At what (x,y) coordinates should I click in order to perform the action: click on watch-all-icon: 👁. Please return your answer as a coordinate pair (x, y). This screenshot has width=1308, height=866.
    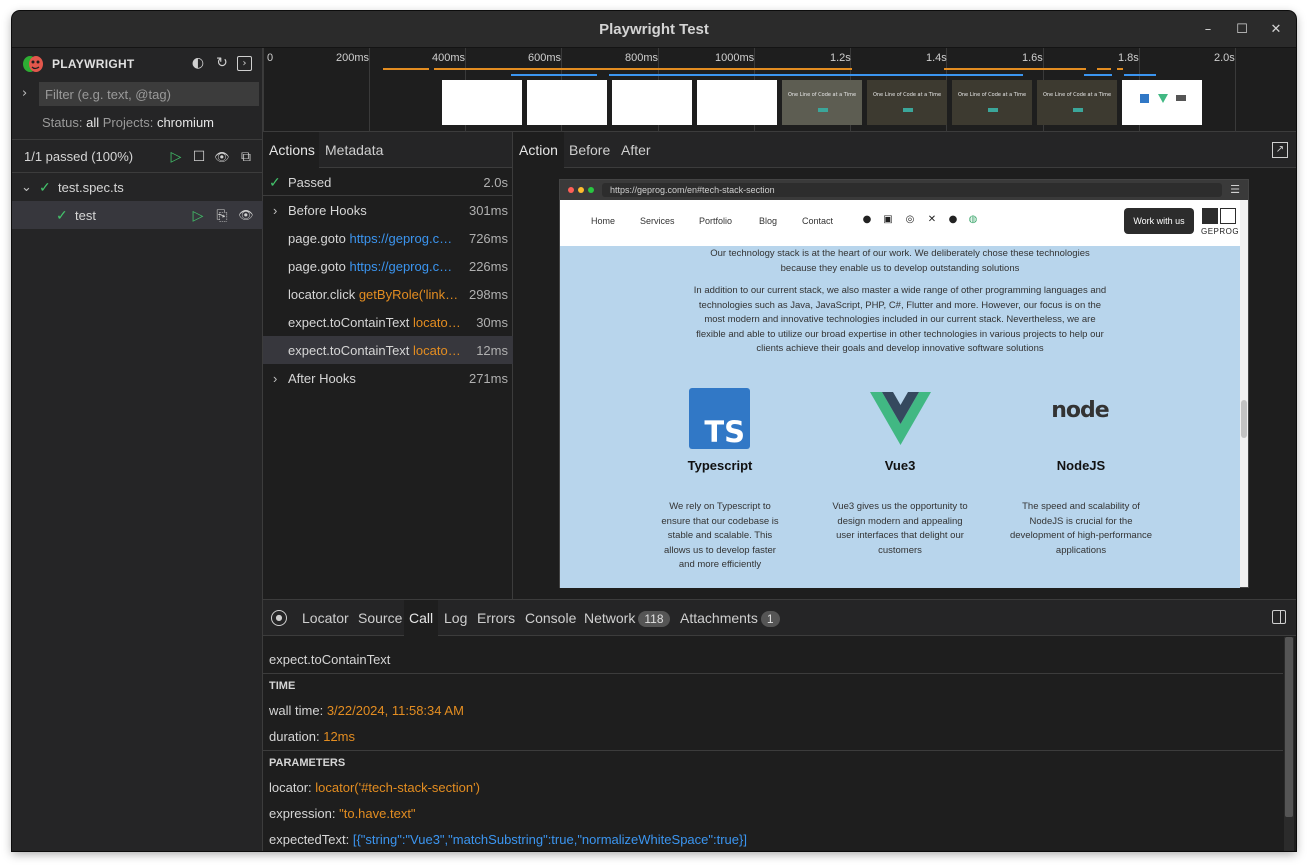
    Looking at the image, I should click on (222, 157).